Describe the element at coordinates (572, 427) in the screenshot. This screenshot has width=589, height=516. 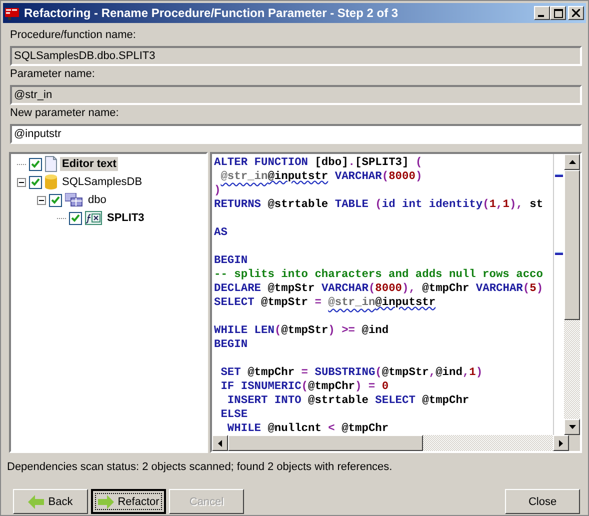
I see `down-arrow-icon` at that location.